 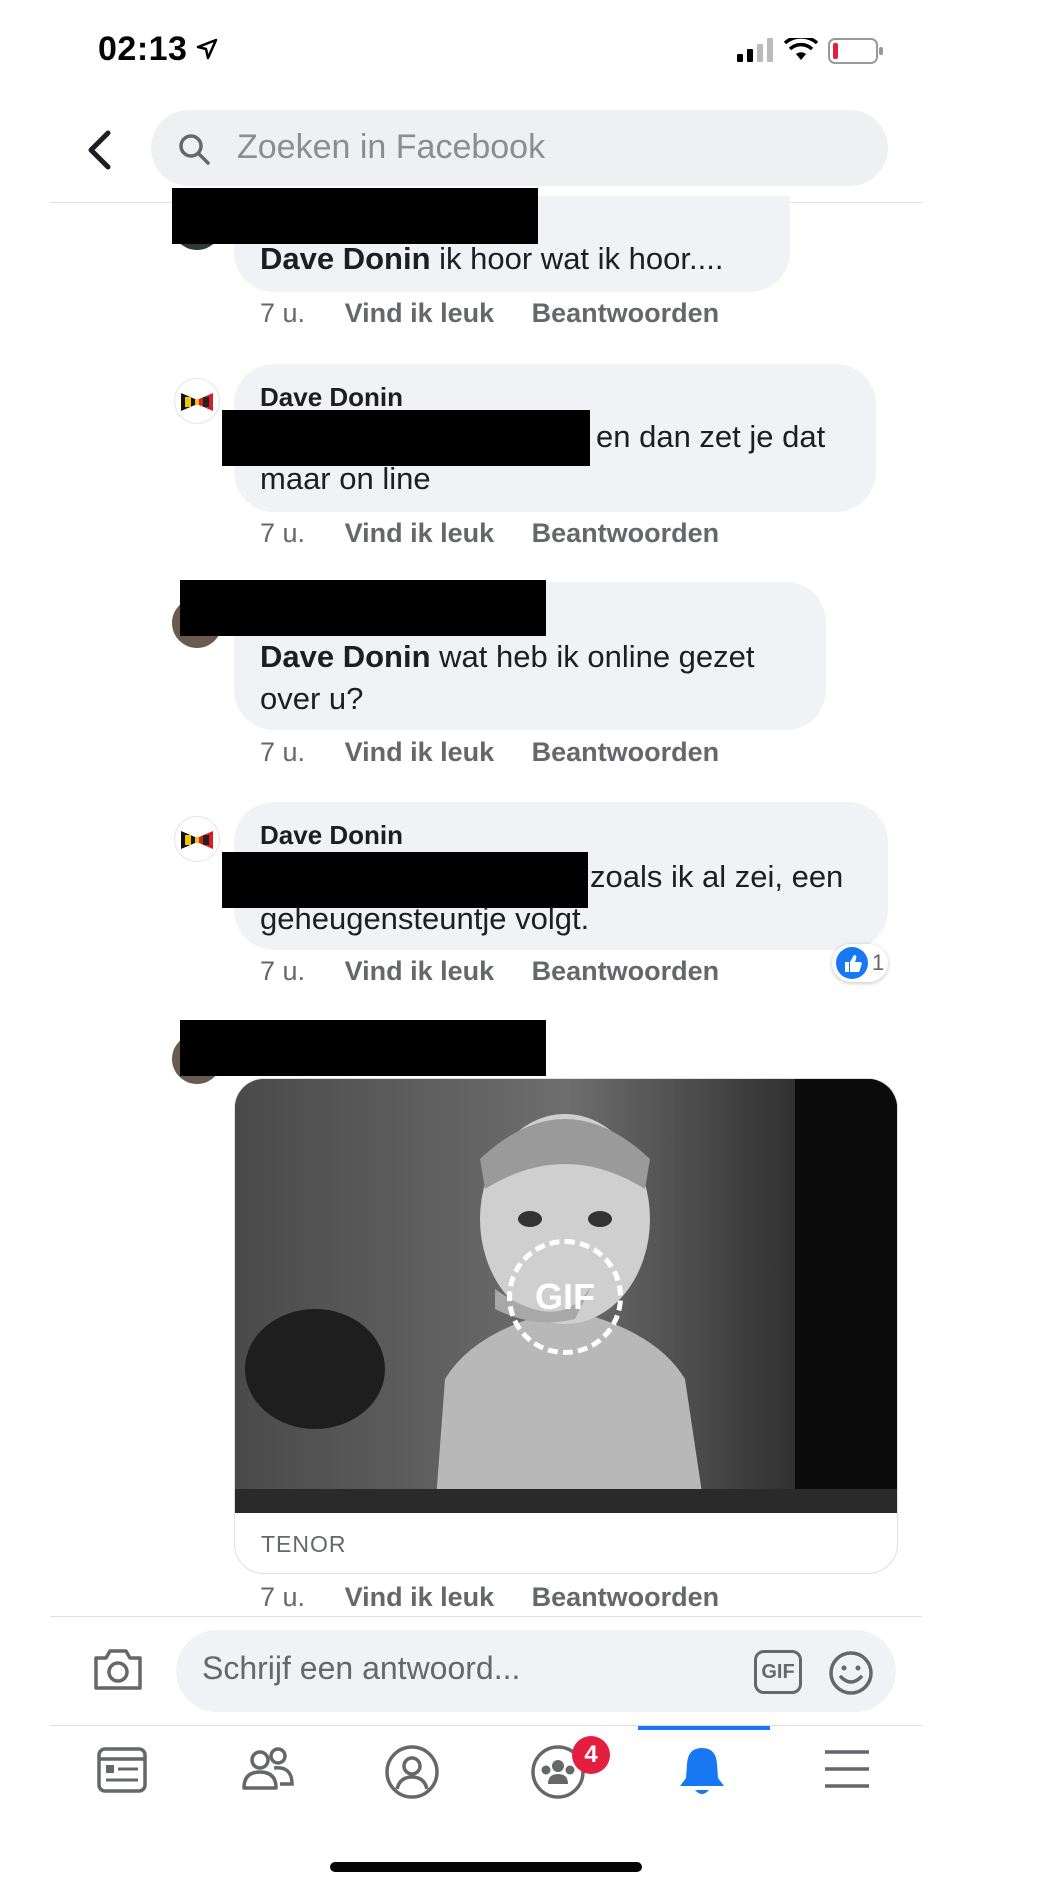 What do you see at coordinates (847, 1769) in the screenshot?
I see `menu-icon` at bounding box center [847, 1769].